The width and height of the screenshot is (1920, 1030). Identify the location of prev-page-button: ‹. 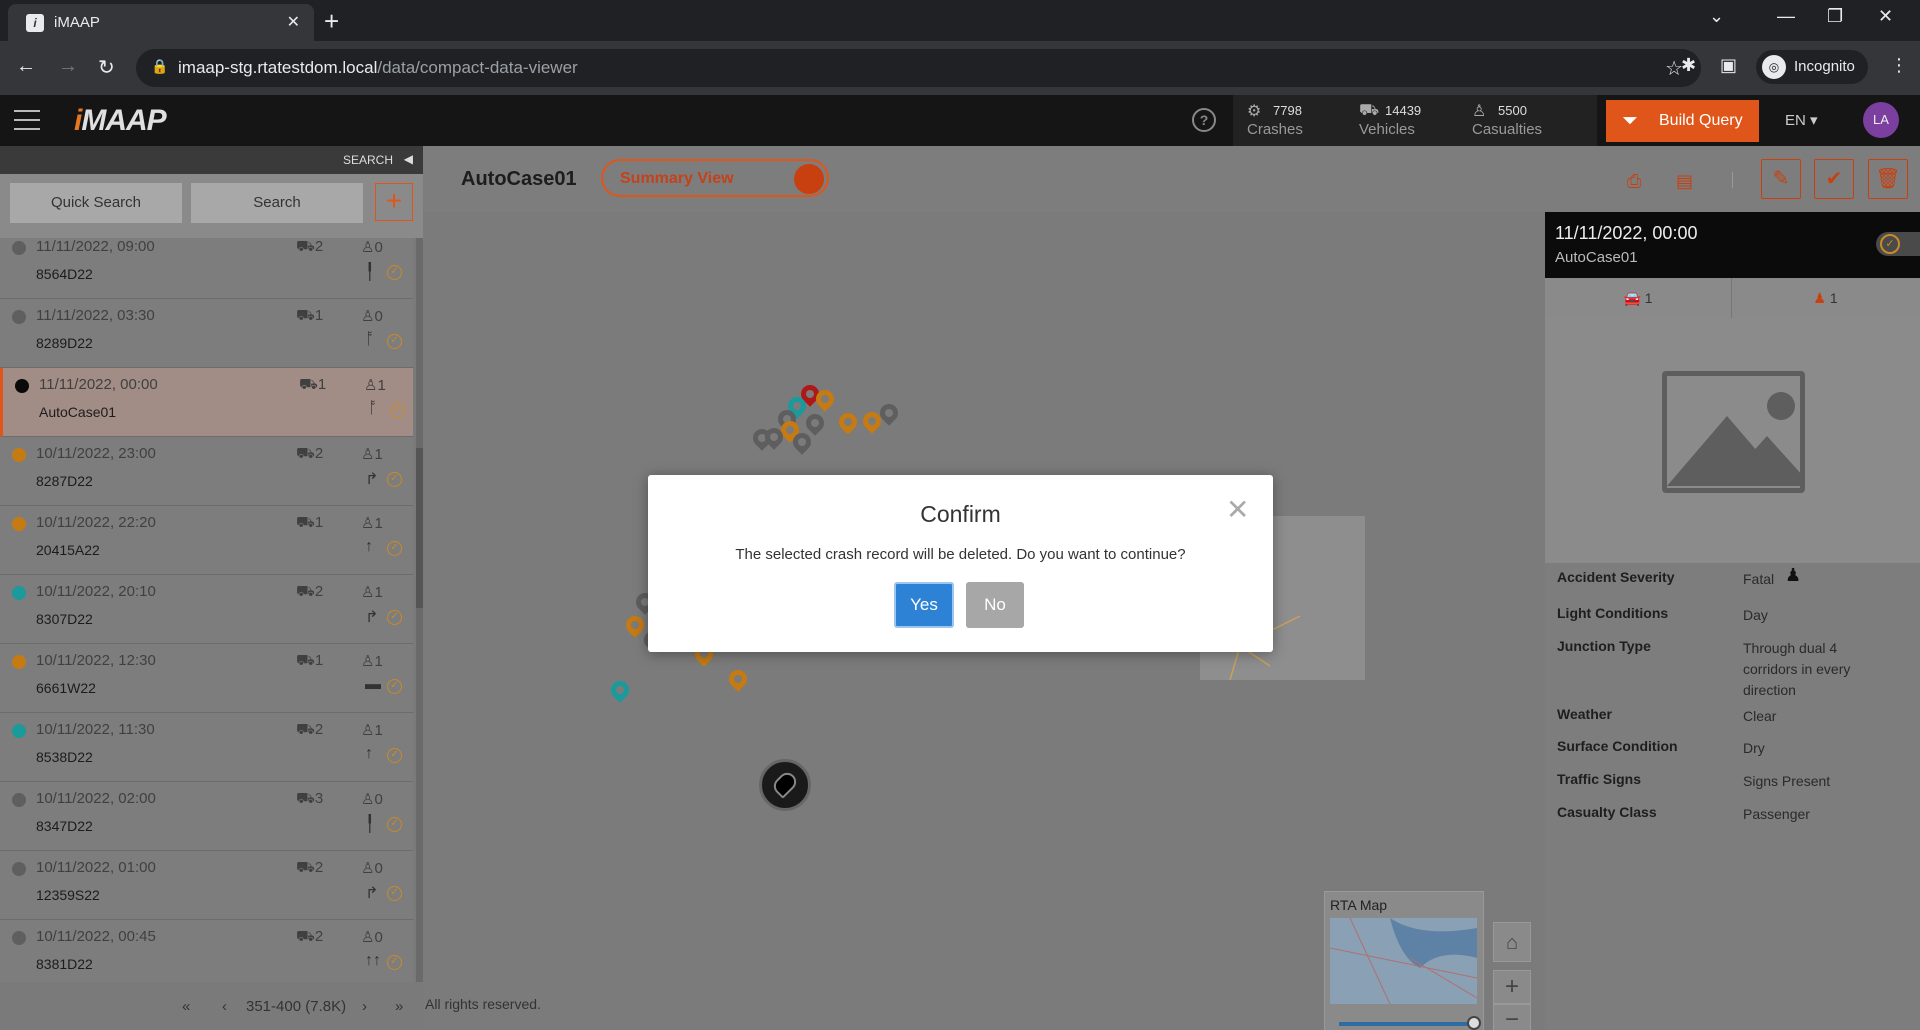
(224, 1006).